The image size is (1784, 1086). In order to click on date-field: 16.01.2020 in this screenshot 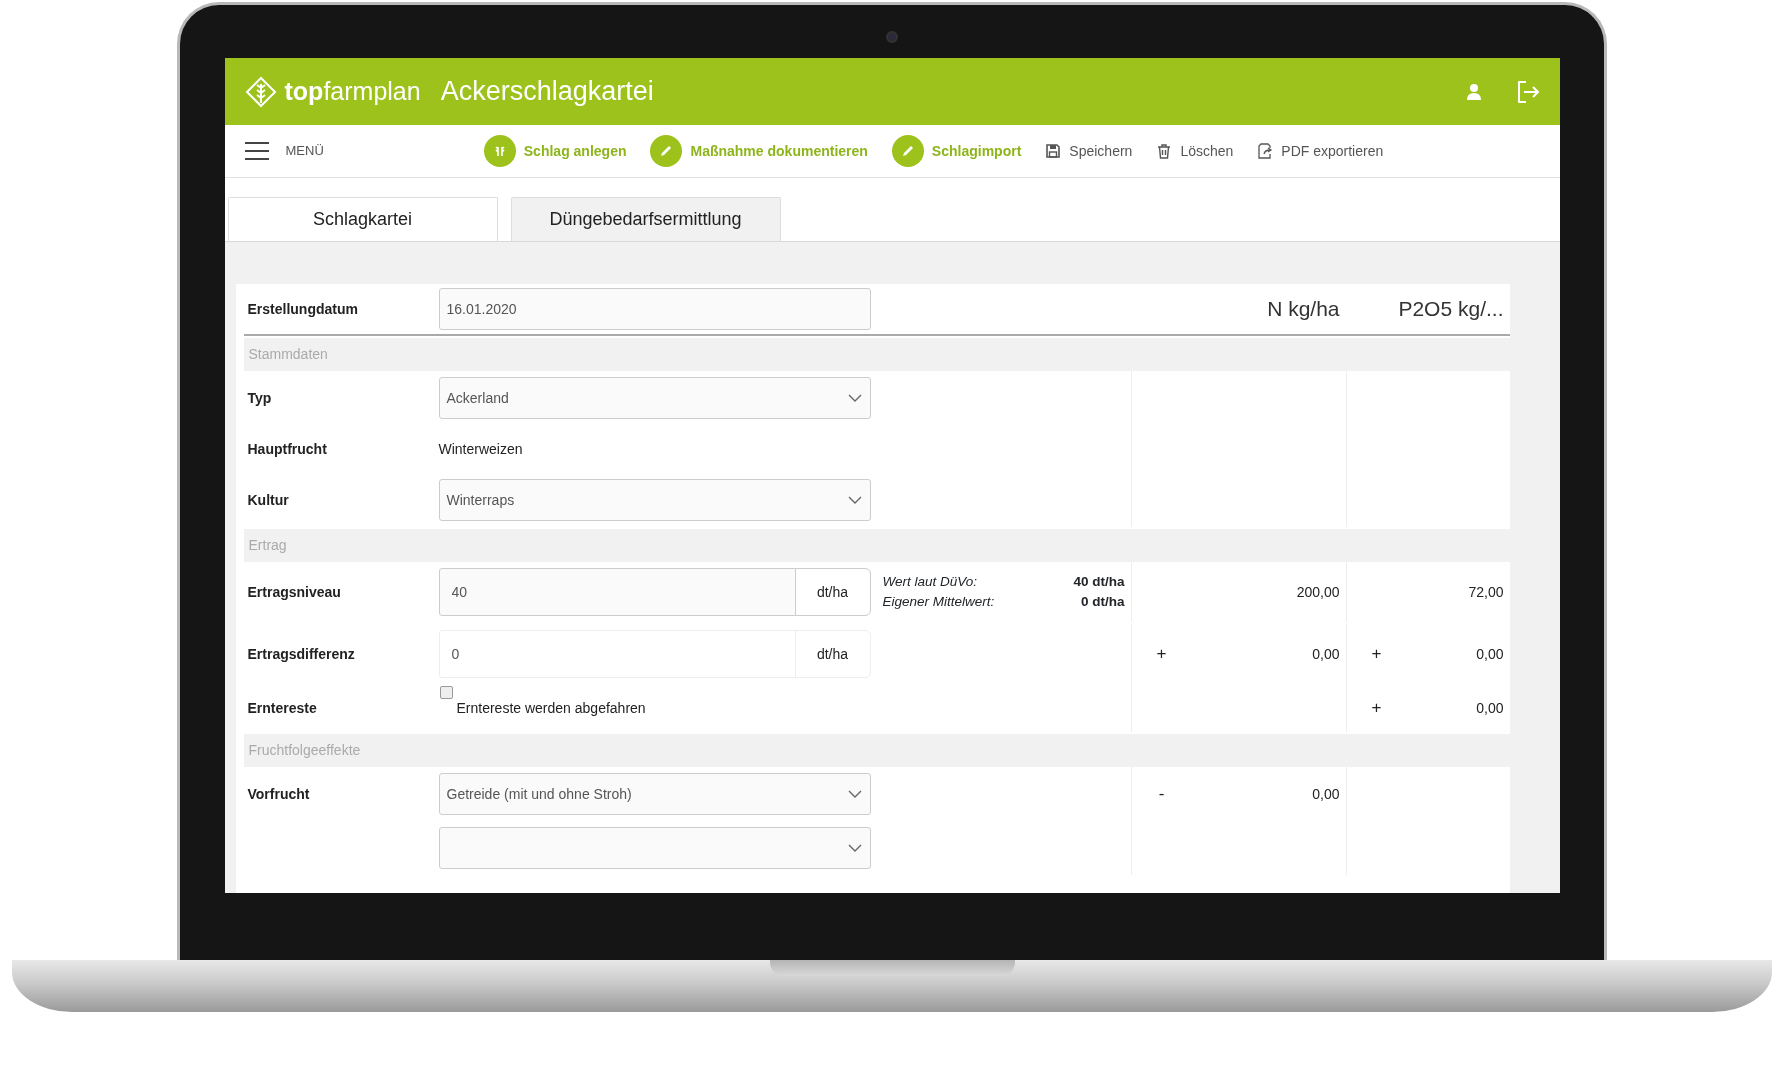, I will do `click(654, 309)`.